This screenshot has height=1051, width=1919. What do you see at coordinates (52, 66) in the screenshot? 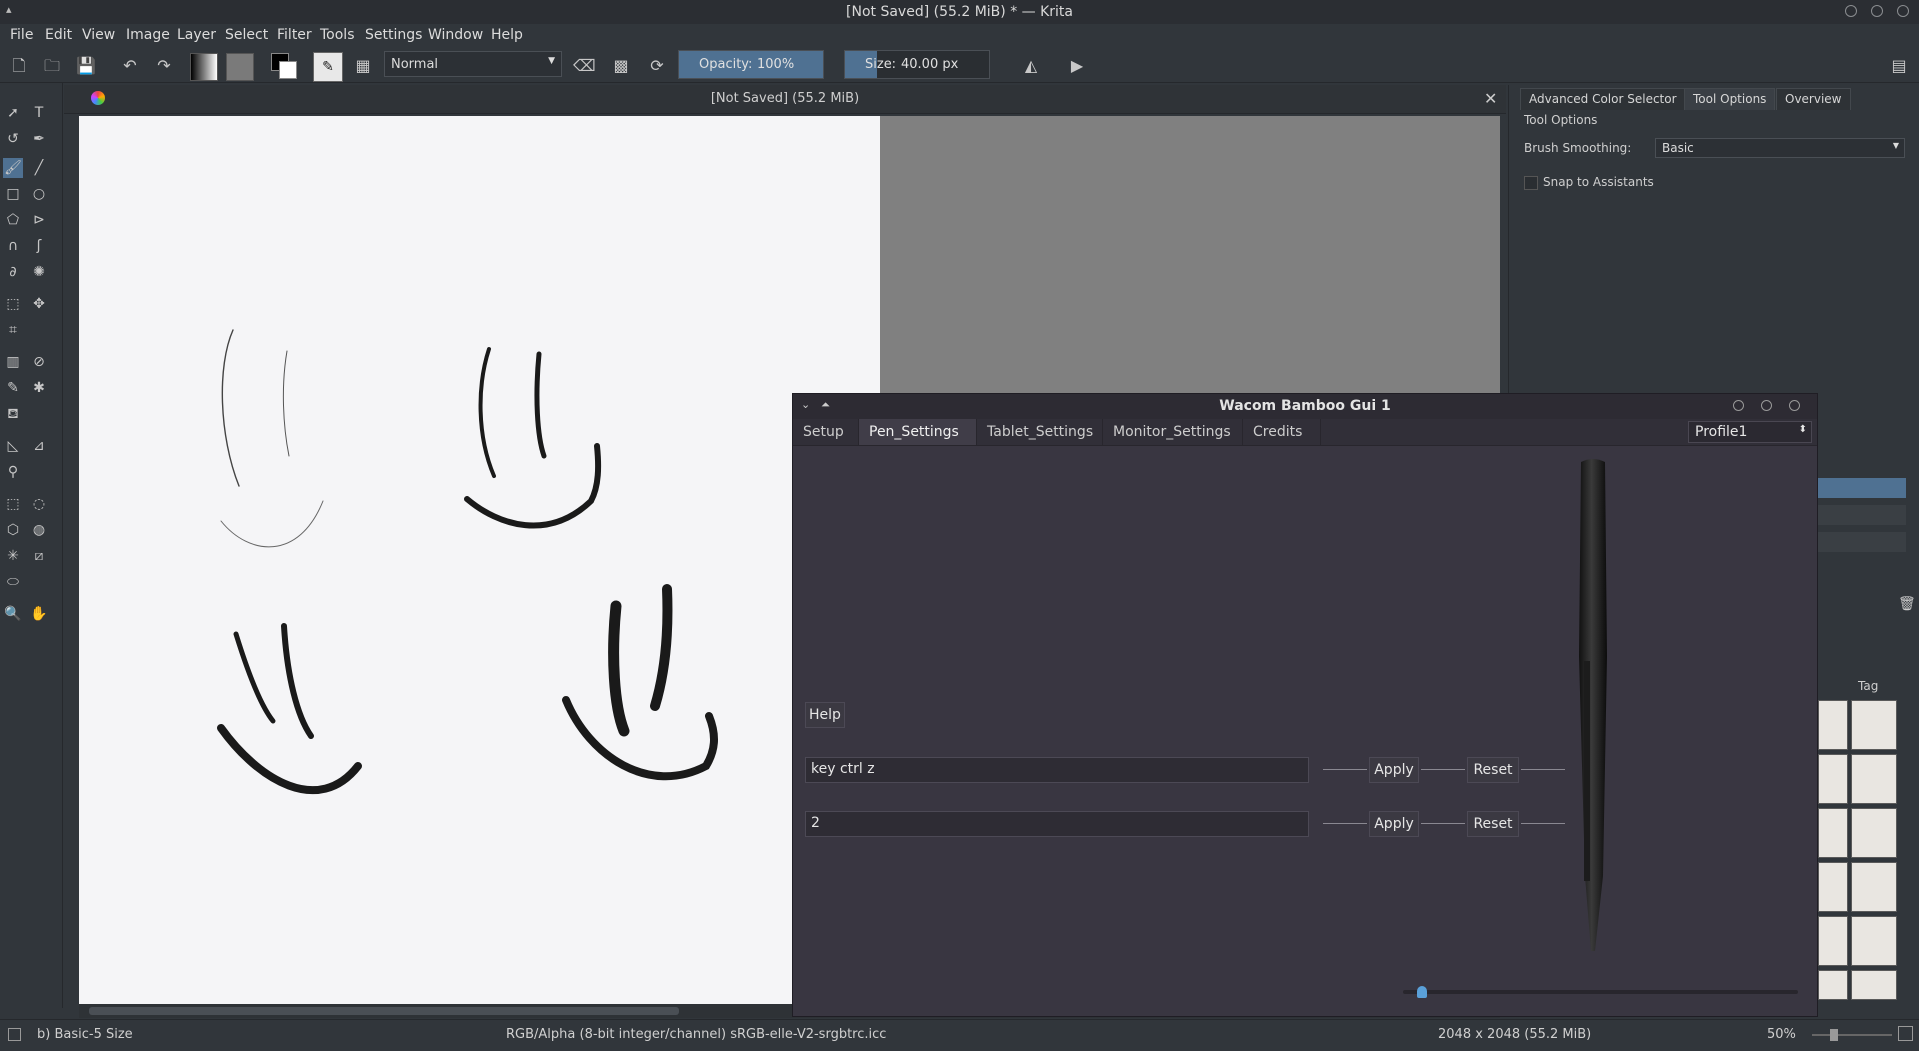
I see `open-document-icon: 🗀` at bounding box center [52, 66].